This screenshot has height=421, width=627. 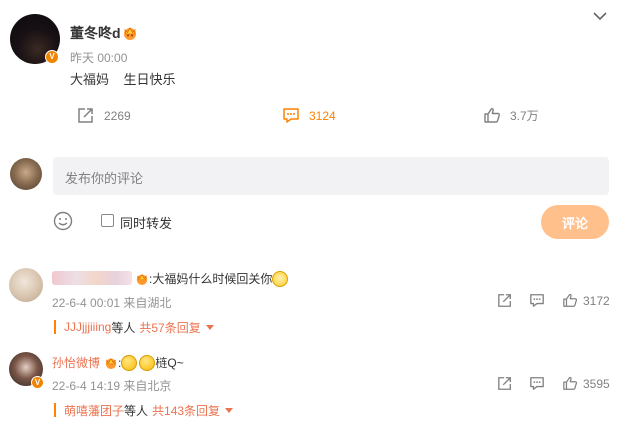 I want to click on chevron-down-icon, so click(x=600, y=16).